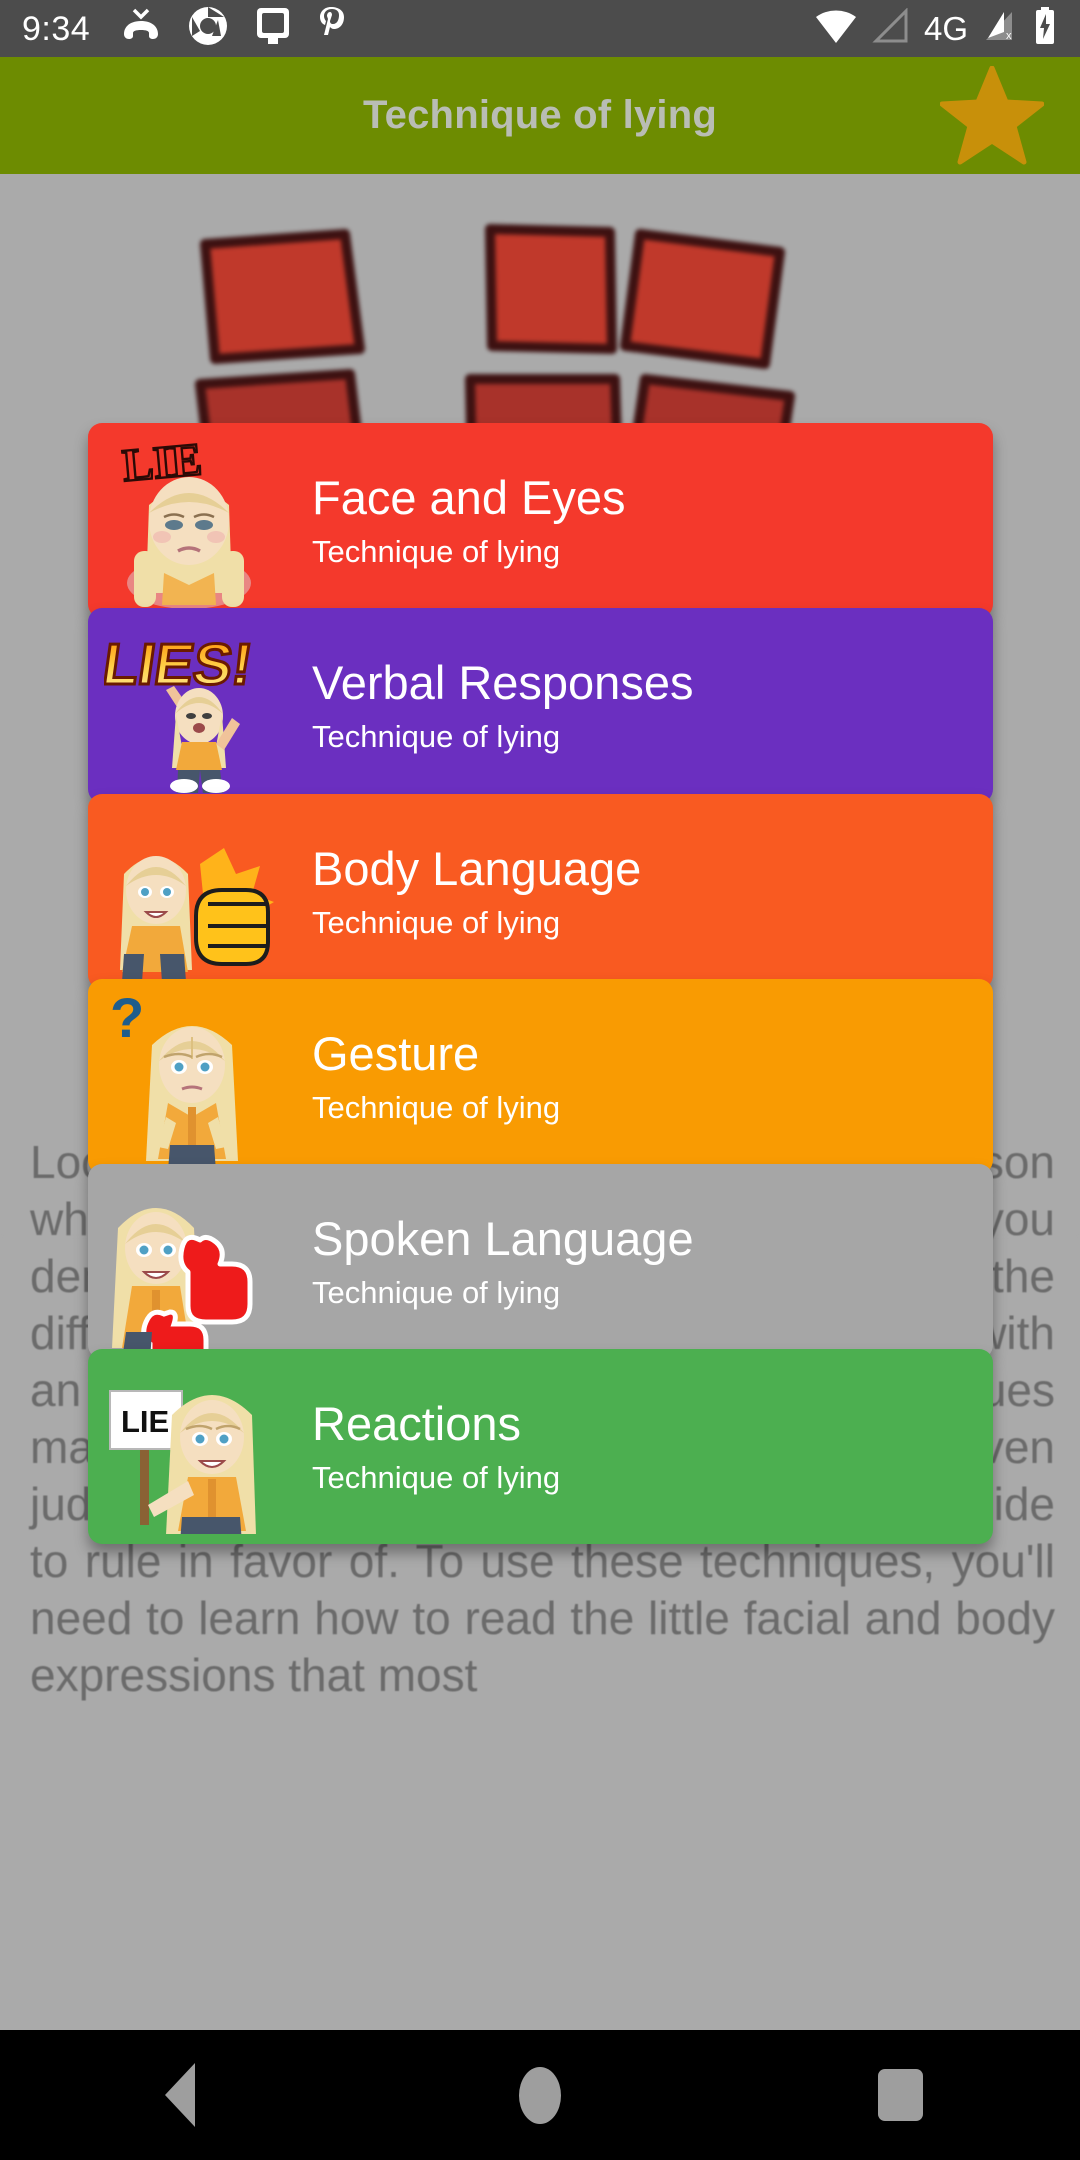  Describe the element at coordinates (416, 1423) in the screenshot. I see `list-item-title: Reactions` at that location.